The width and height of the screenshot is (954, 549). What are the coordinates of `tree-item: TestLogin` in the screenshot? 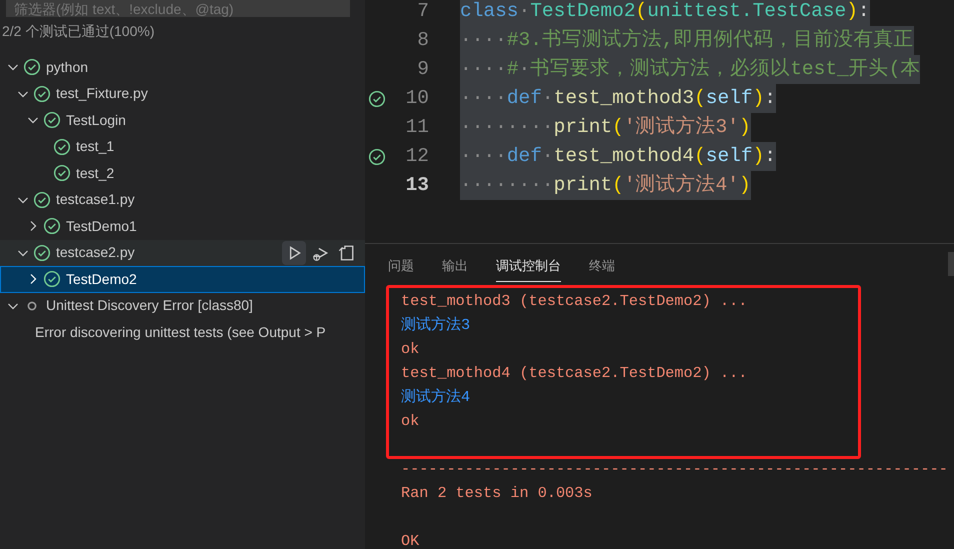 It's located at (182, 120).